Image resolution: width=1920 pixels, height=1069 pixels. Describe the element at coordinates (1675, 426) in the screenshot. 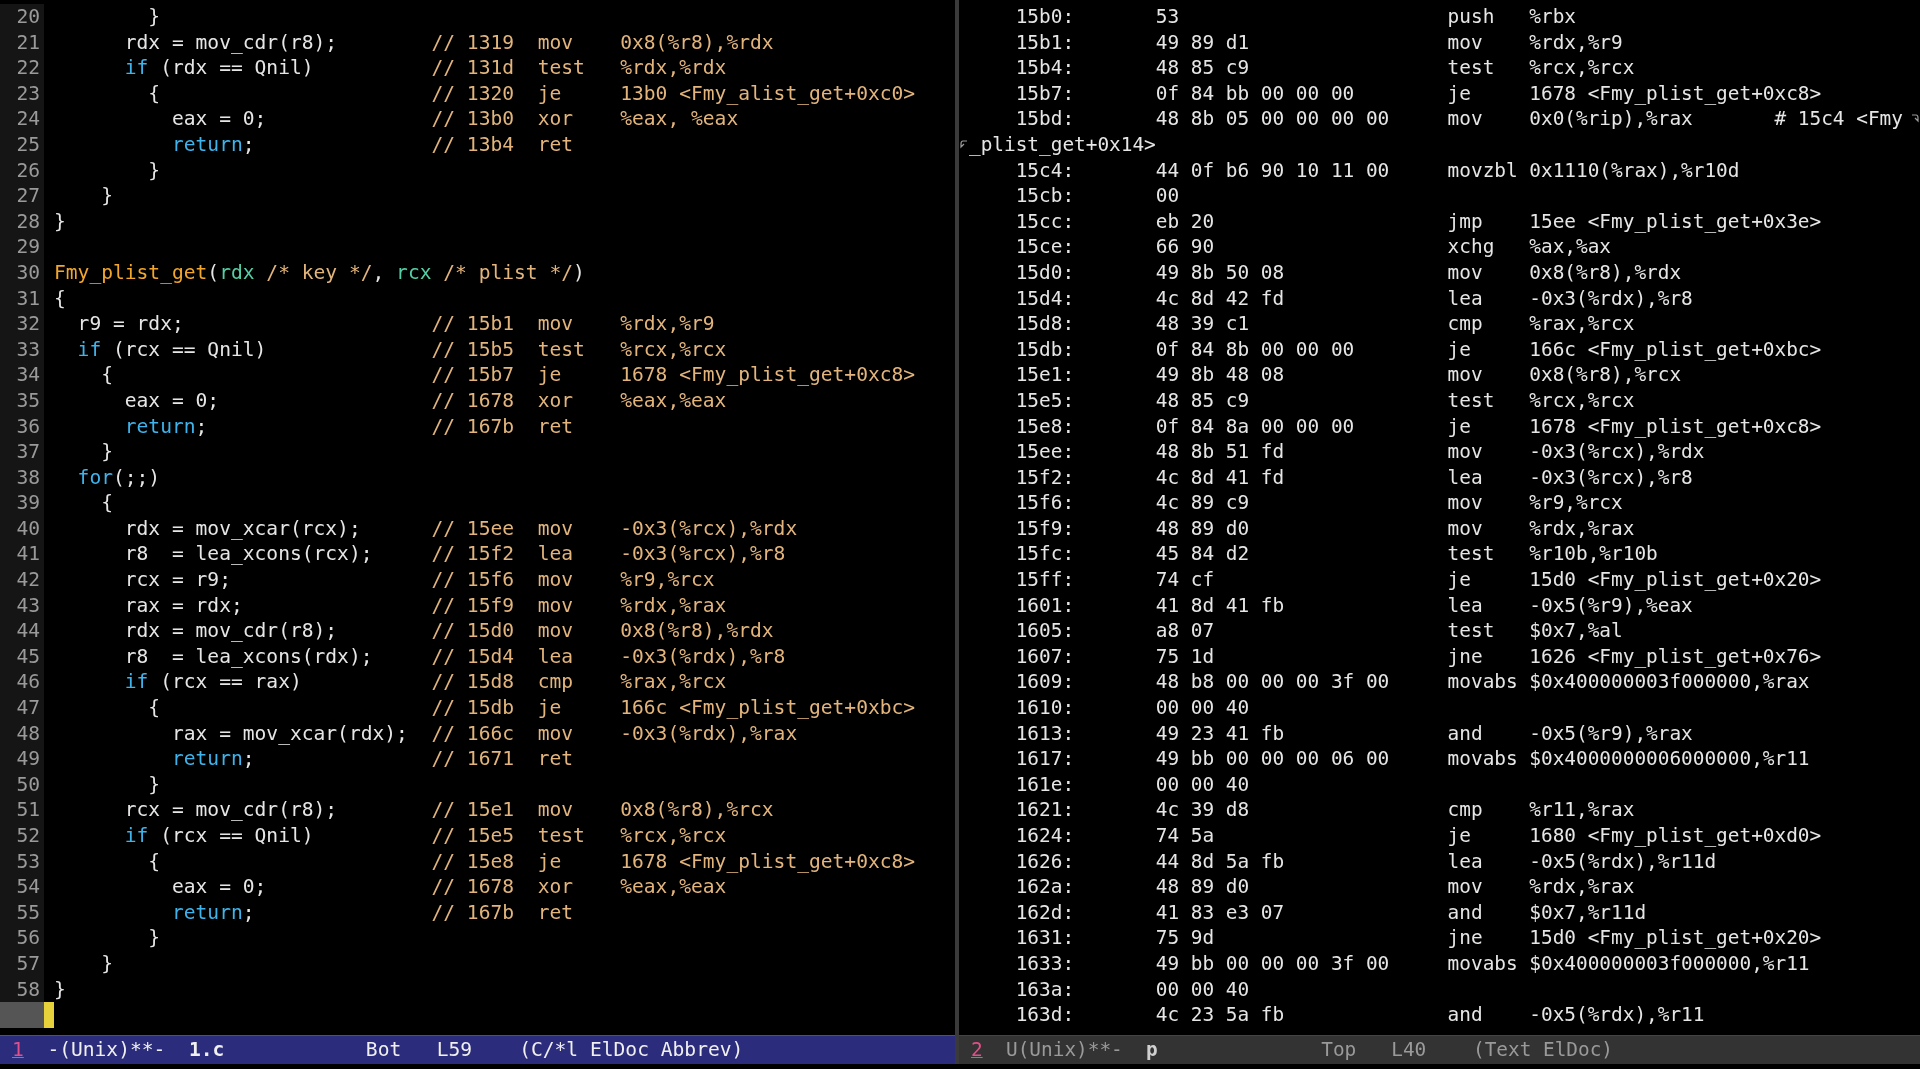

I see `operands: 1678 <Fmy_plist_get+0xc8>` at that location.